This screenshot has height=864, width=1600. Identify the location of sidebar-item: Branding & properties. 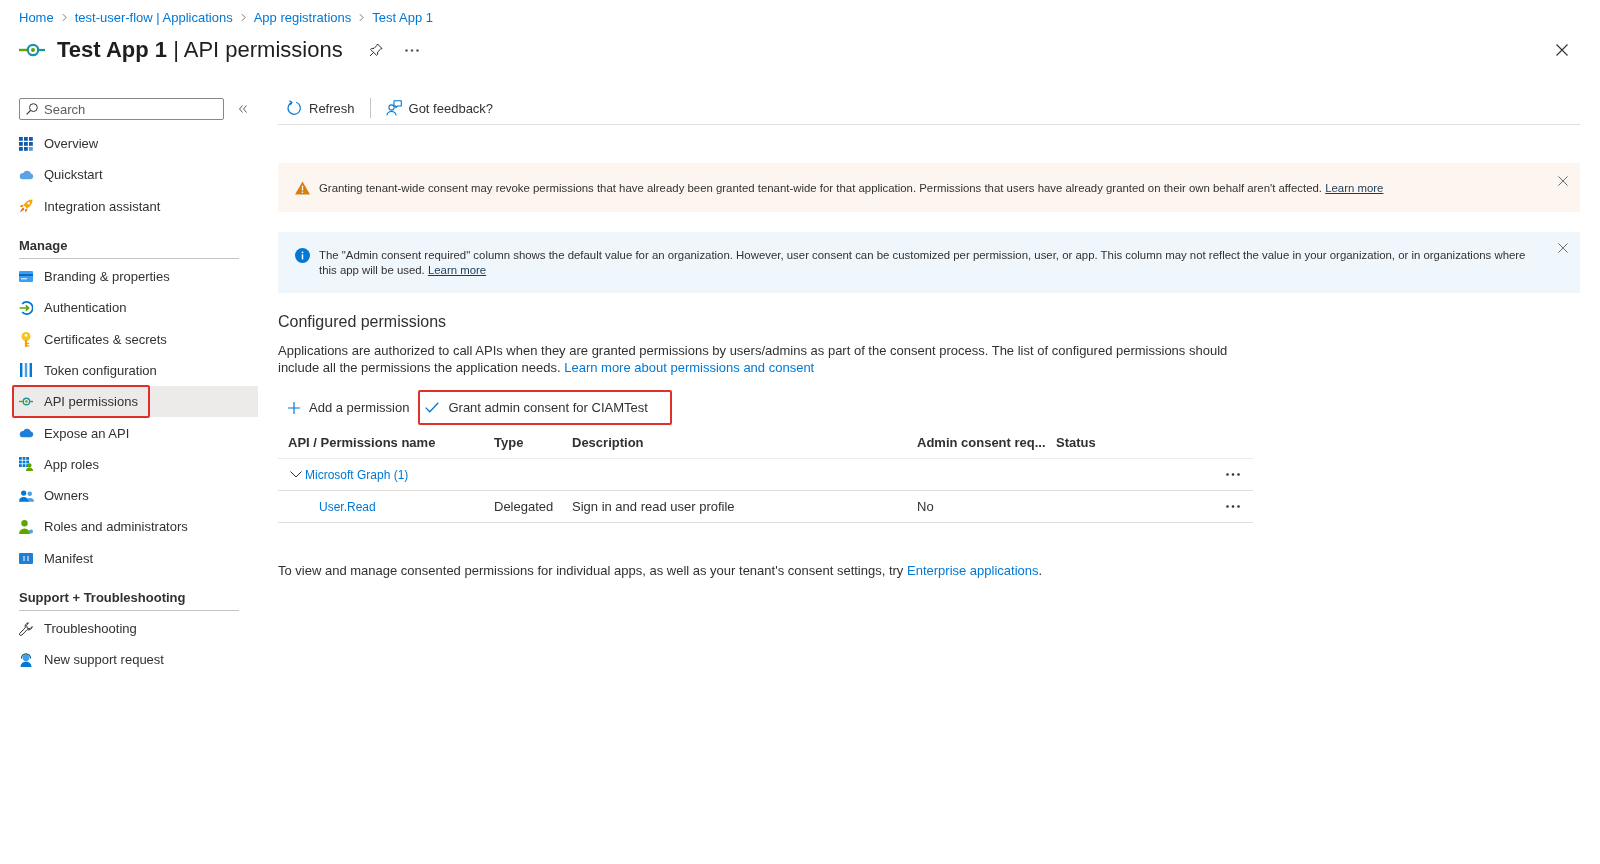
(136, 276).